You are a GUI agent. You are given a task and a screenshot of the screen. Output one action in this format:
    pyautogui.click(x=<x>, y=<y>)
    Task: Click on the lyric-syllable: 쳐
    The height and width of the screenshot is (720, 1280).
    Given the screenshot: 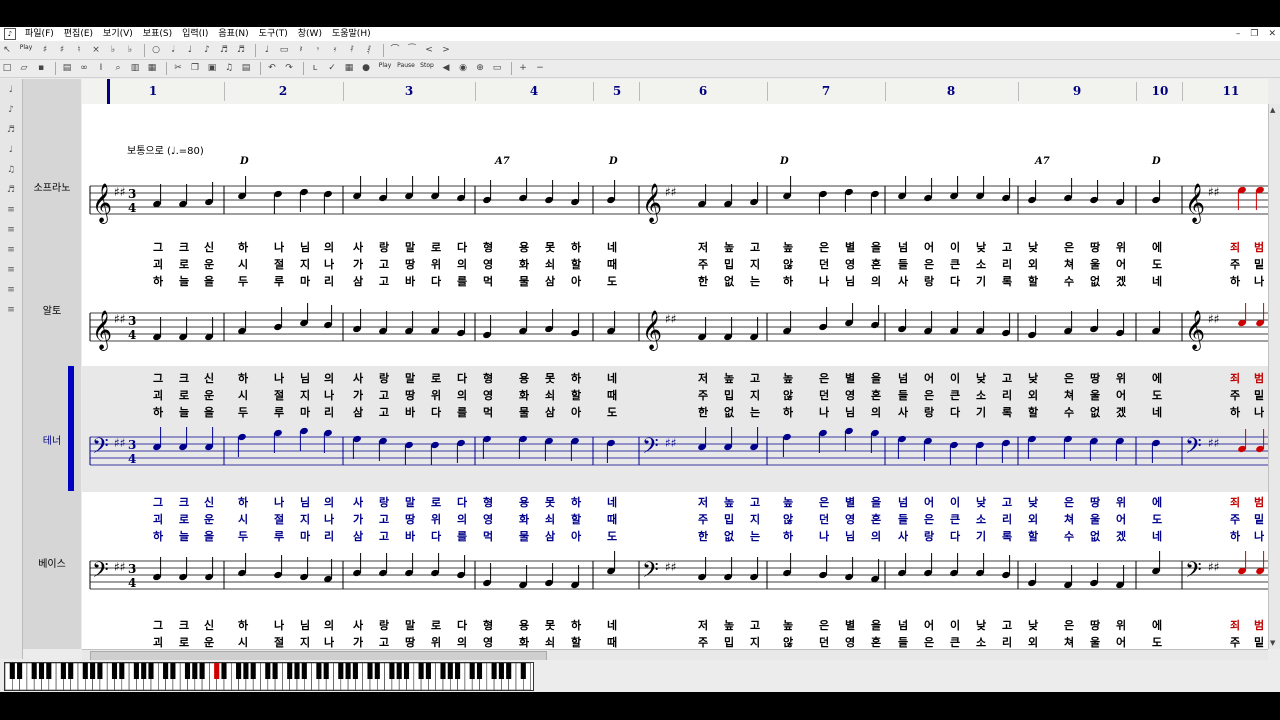 What is the action you would take?
    pyautogui.click(x=1069, y=519)
    